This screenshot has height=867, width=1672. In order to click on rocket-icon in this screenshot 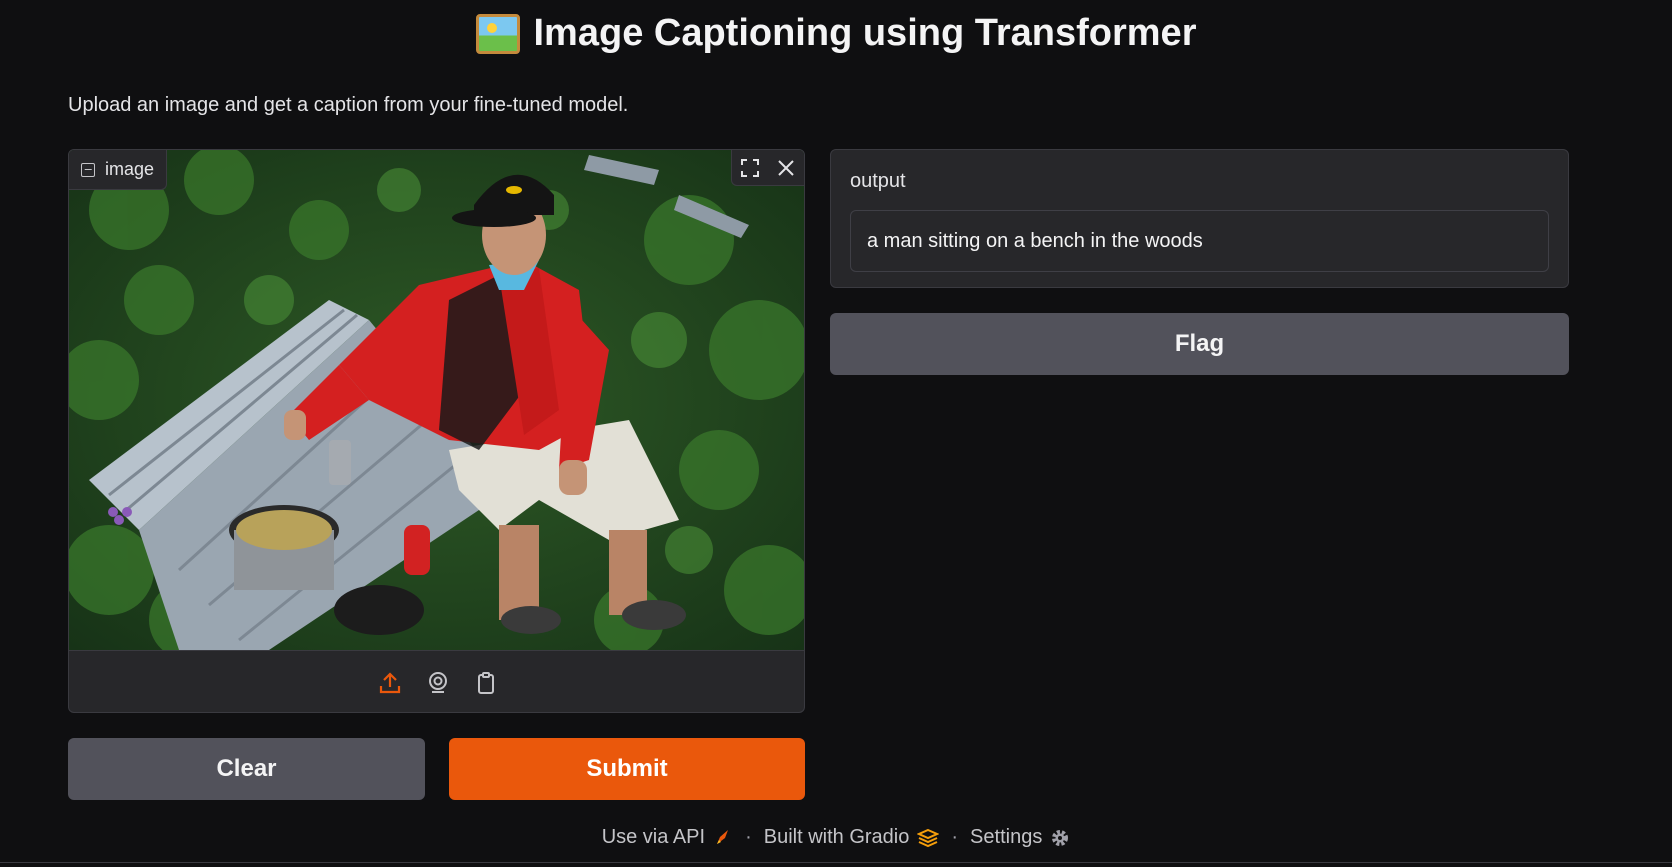, I will do `click(723, 836)`.